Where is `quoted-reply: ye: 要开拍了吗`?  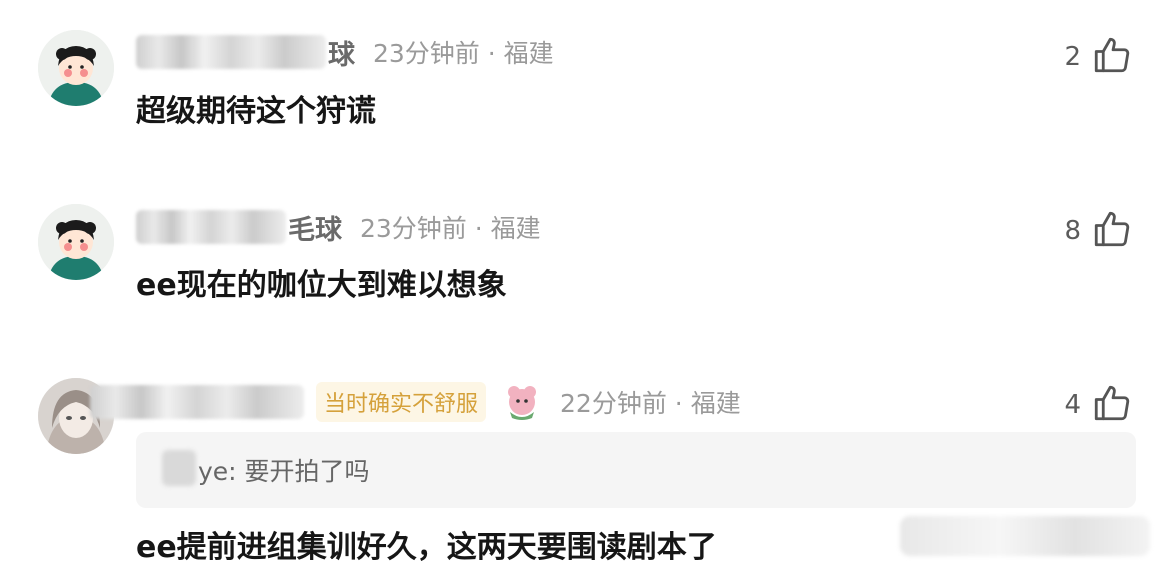 quoted-reply: ye: 要开拍了吗 is located at coordinates (636, 470).